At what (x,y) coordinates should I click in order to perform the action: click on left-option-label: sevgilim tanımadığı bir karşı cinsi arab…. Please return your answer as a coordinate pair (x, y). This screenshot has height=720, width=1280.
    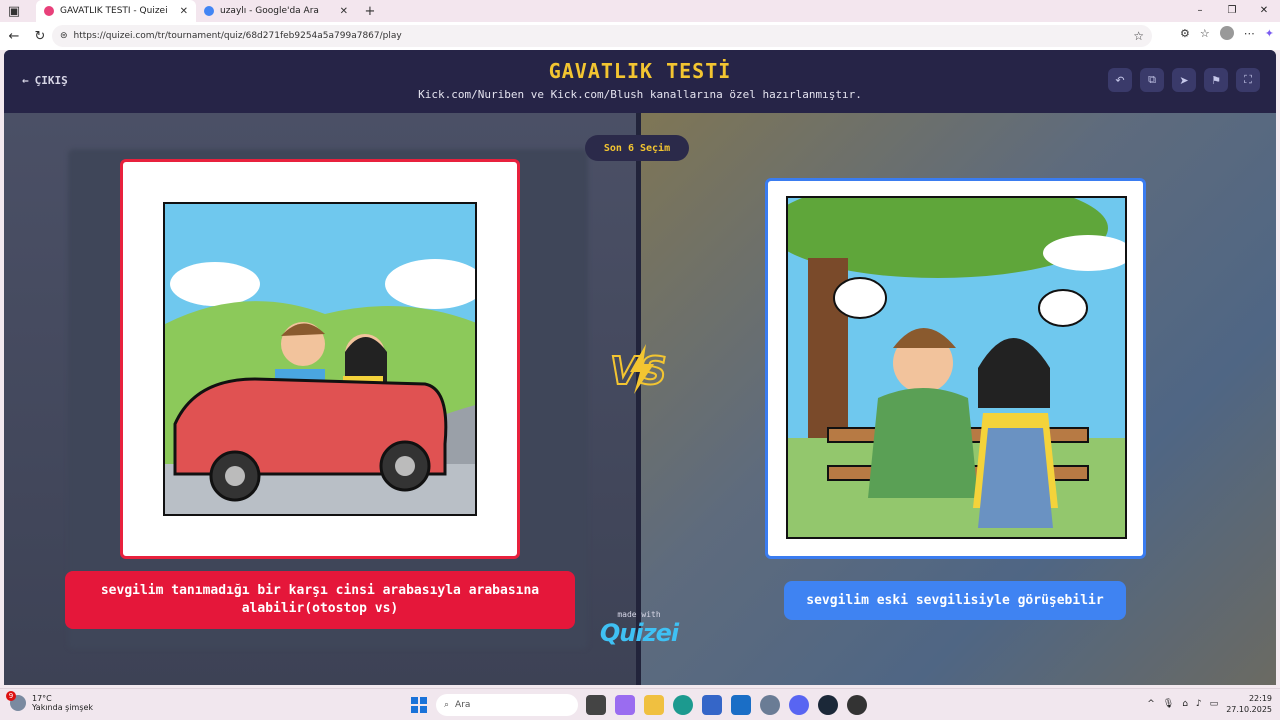
    Looking at the image, I should click on (320, 600).